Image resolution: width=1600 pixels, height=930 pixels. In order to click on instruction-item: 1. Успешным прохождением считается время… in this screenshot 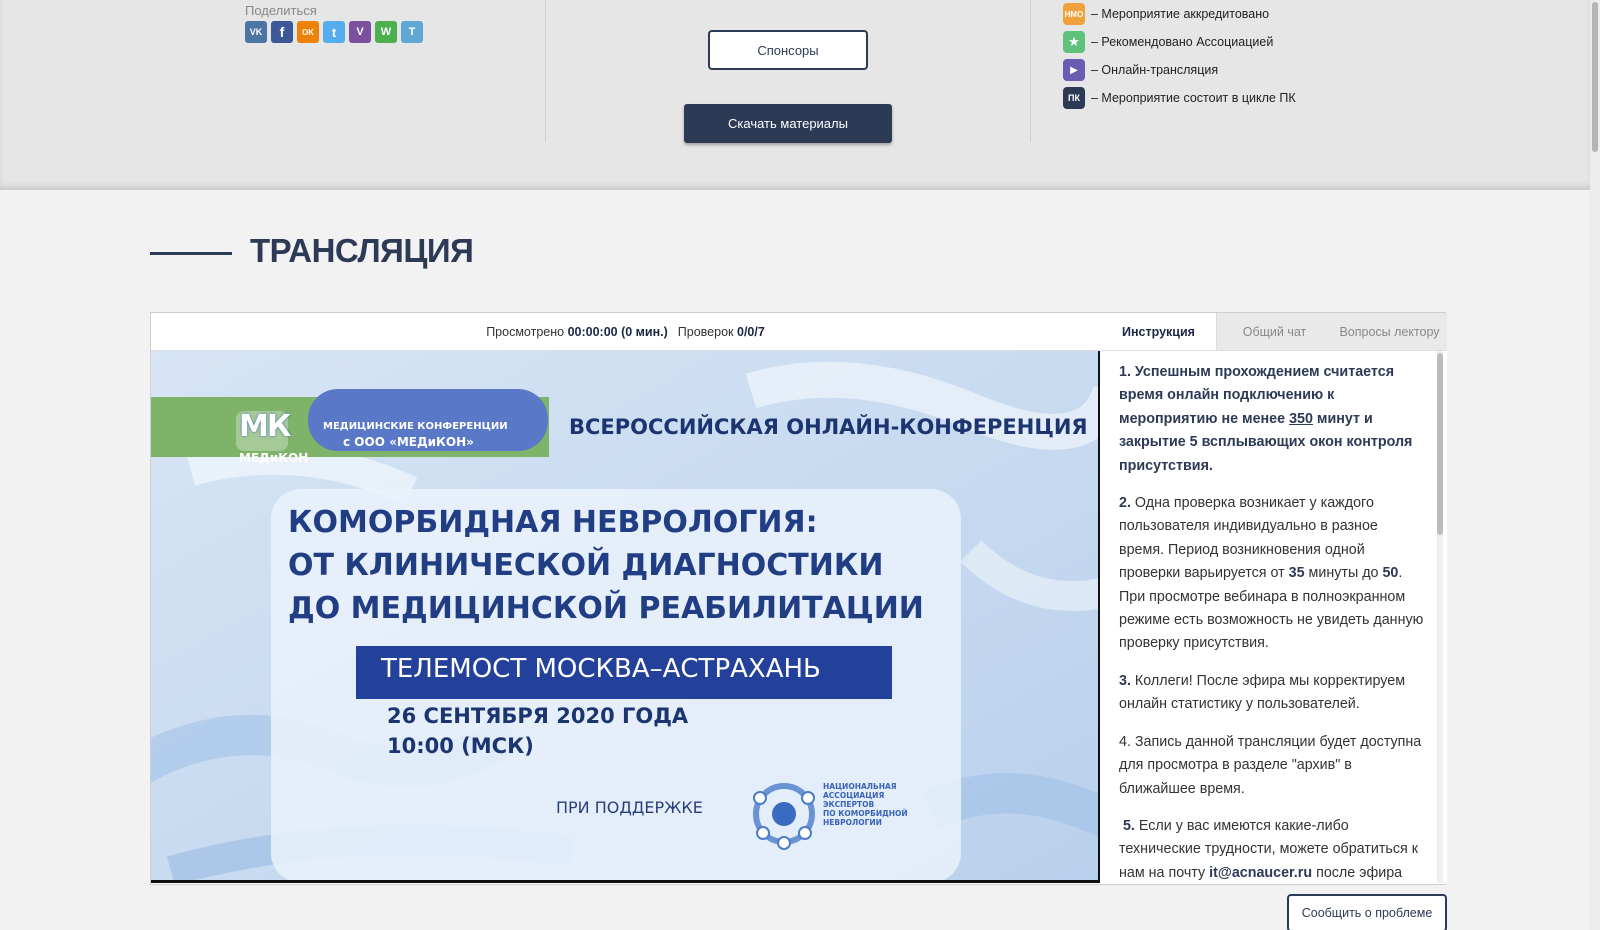, I will do `click(1266, 419)`.